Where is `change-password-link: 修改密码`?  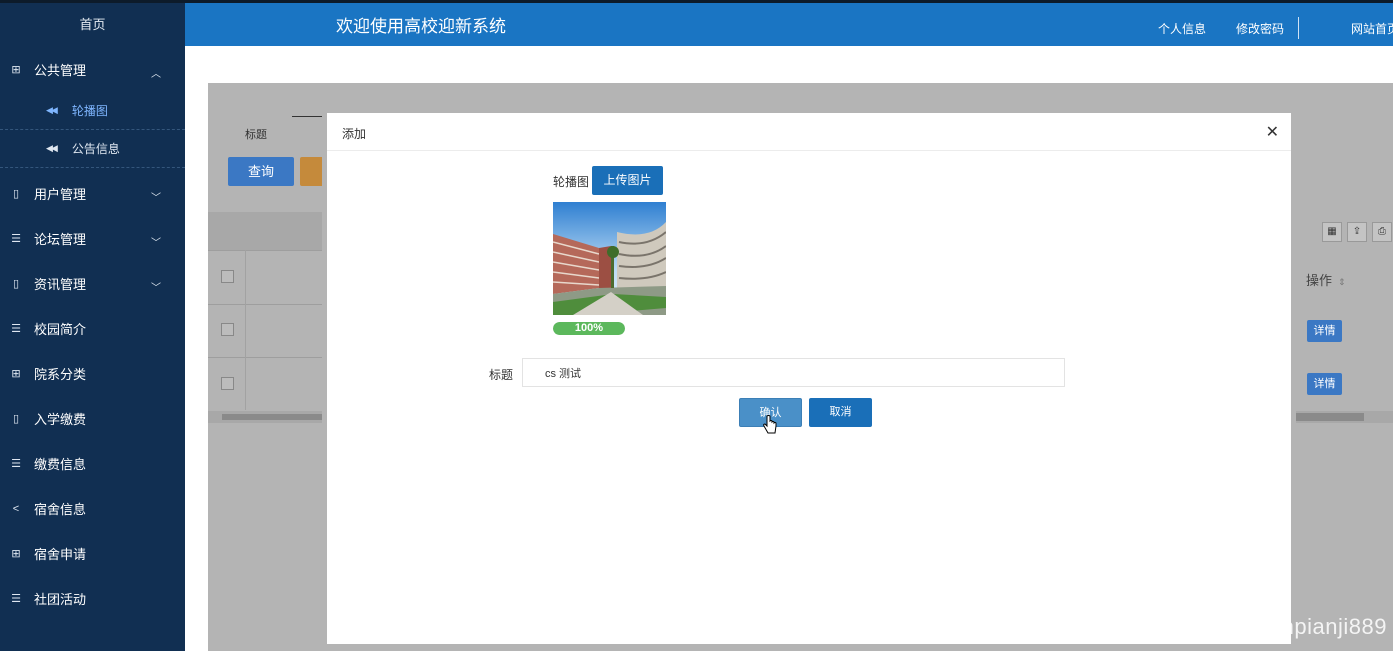
change-password-link: 修改密码 is located at coordinates (1260, 28).